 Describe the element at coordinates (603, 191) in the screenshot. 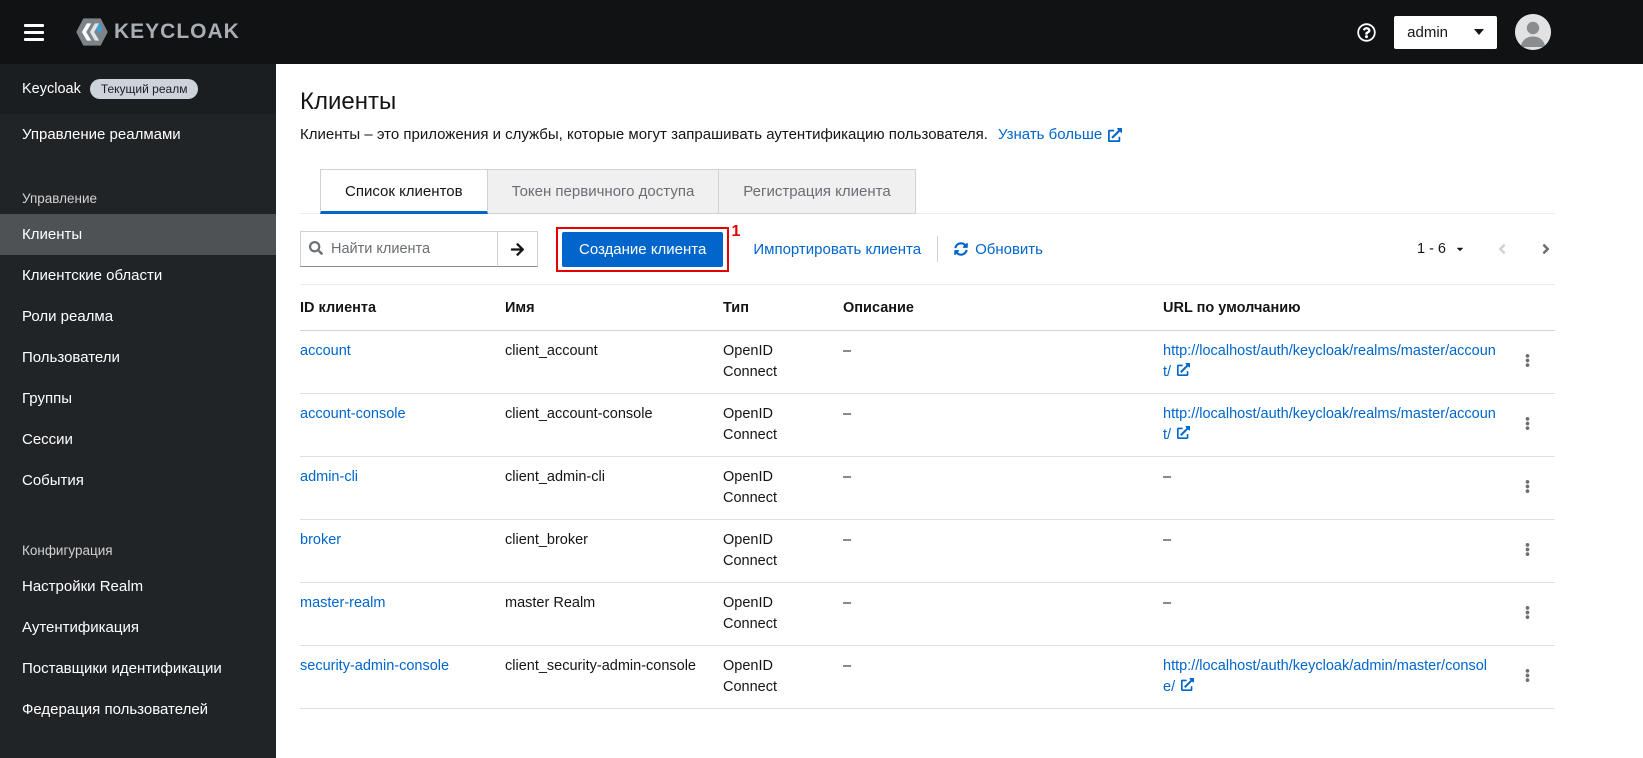

I see `tab-initial-access-token: Токен первичного доступа` at that location.